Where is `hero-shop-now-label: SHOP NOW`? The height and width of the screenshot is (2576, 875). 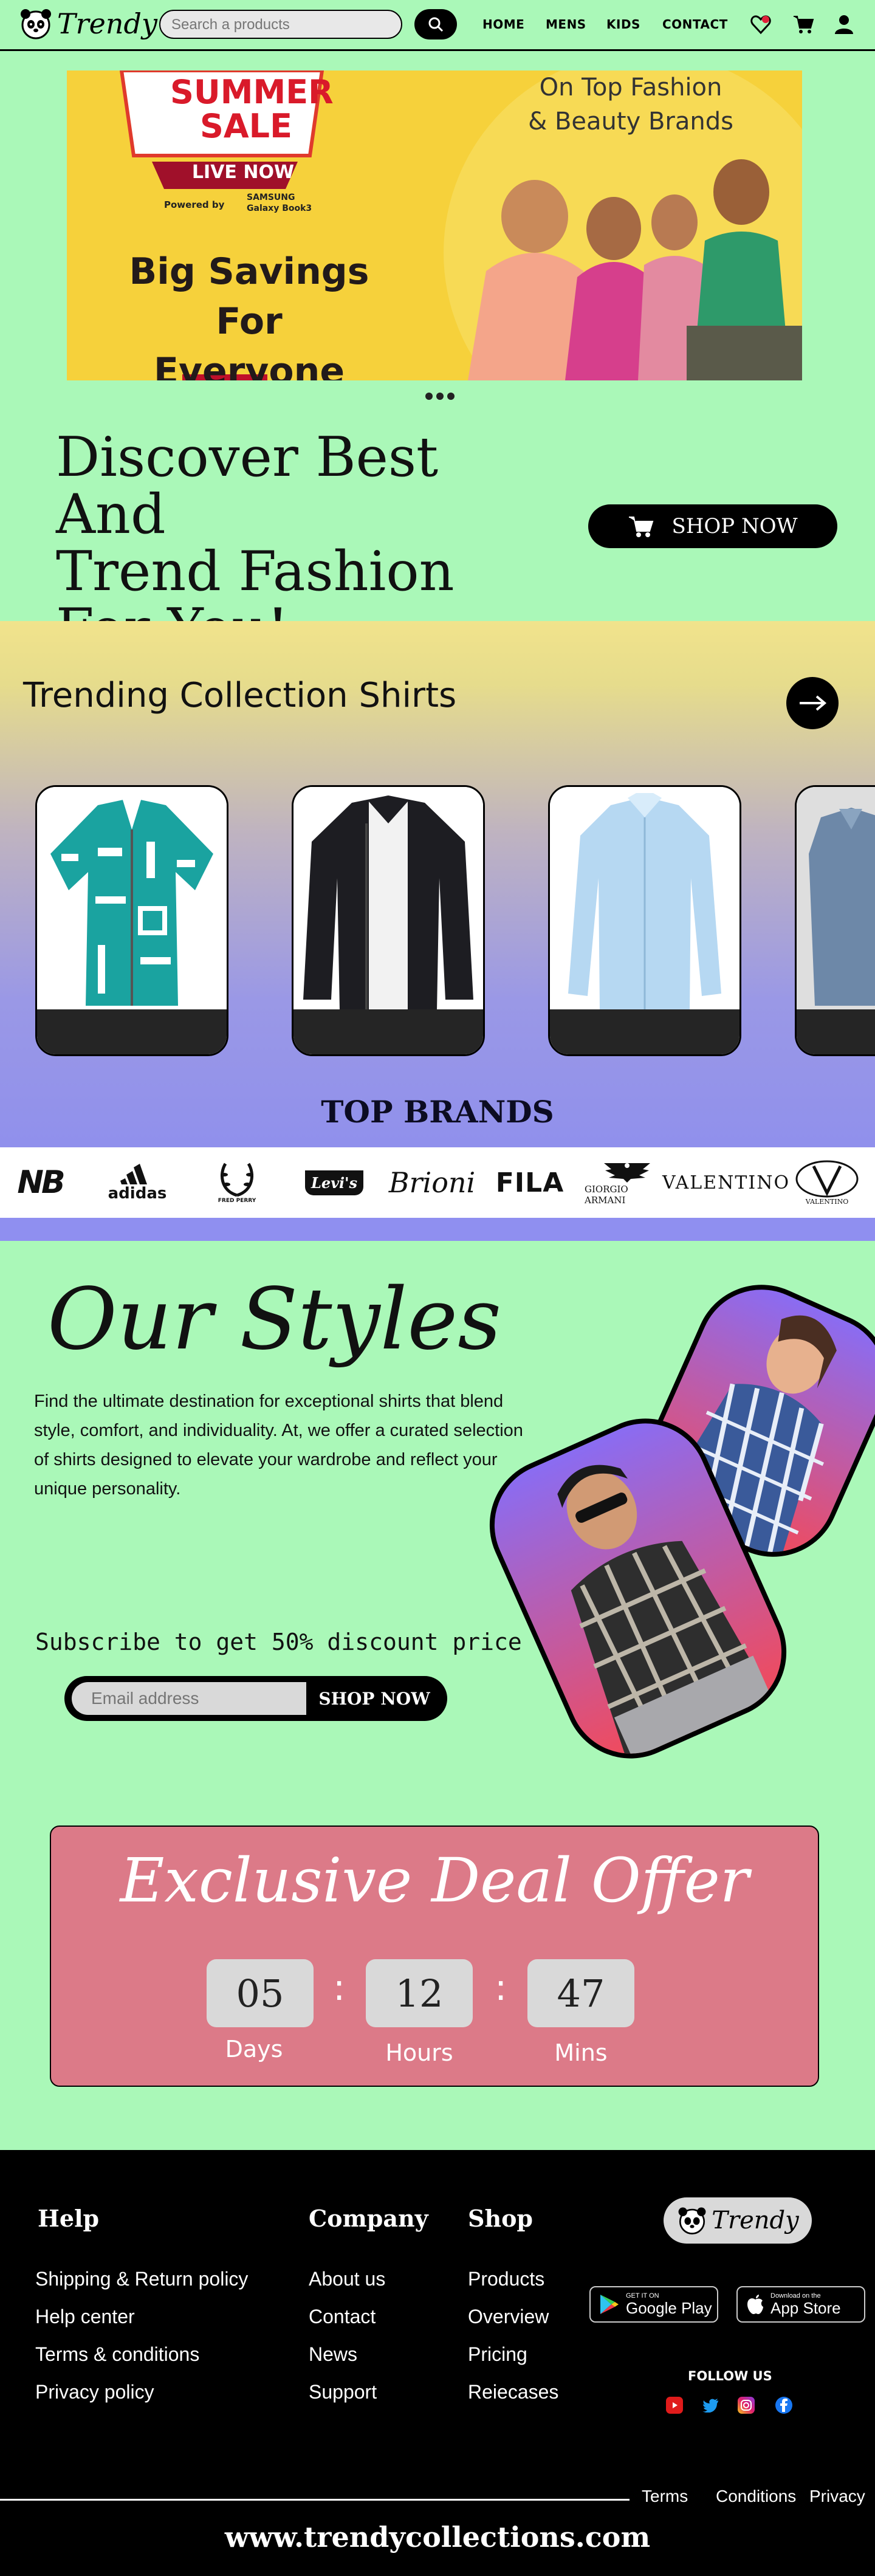
hero-shop-now-label: SHOP NOW is located at coordinates (734, 526).